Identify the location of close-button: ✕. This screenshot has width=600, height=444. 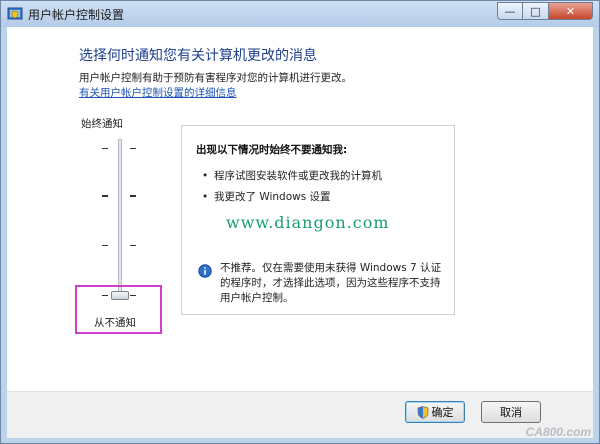
(571, 11).